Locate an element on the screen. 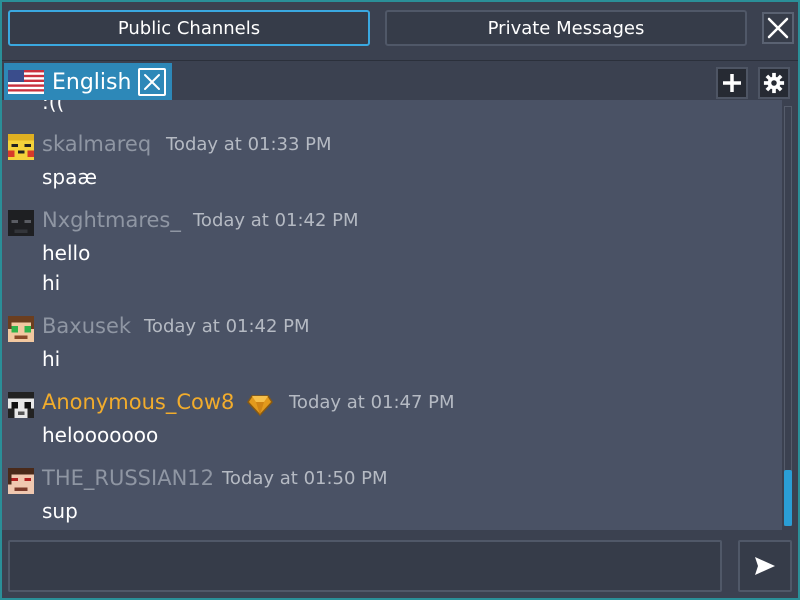 The width and height of the screenshot is (800, 600). send-icon is located at coordinates (765, 566).